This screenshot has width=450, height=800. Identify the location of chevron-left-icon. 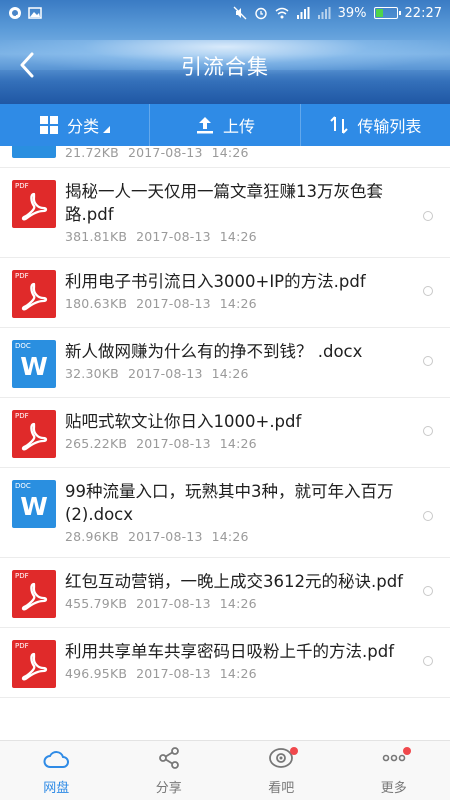
(27, 65).